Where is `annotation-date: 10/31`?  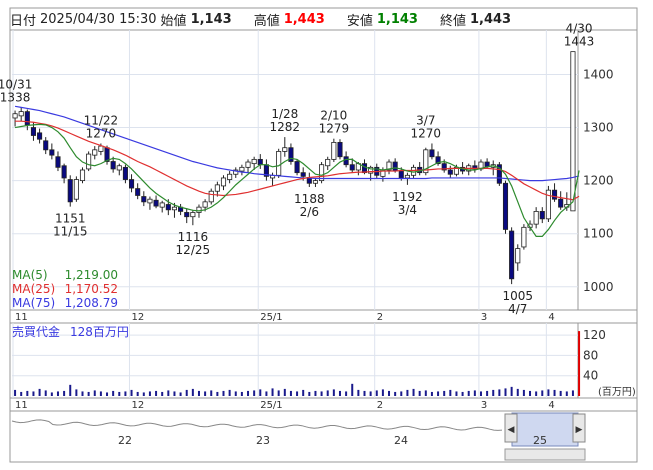 annotation-date: 10/31 is located at coordinates (16, 84).